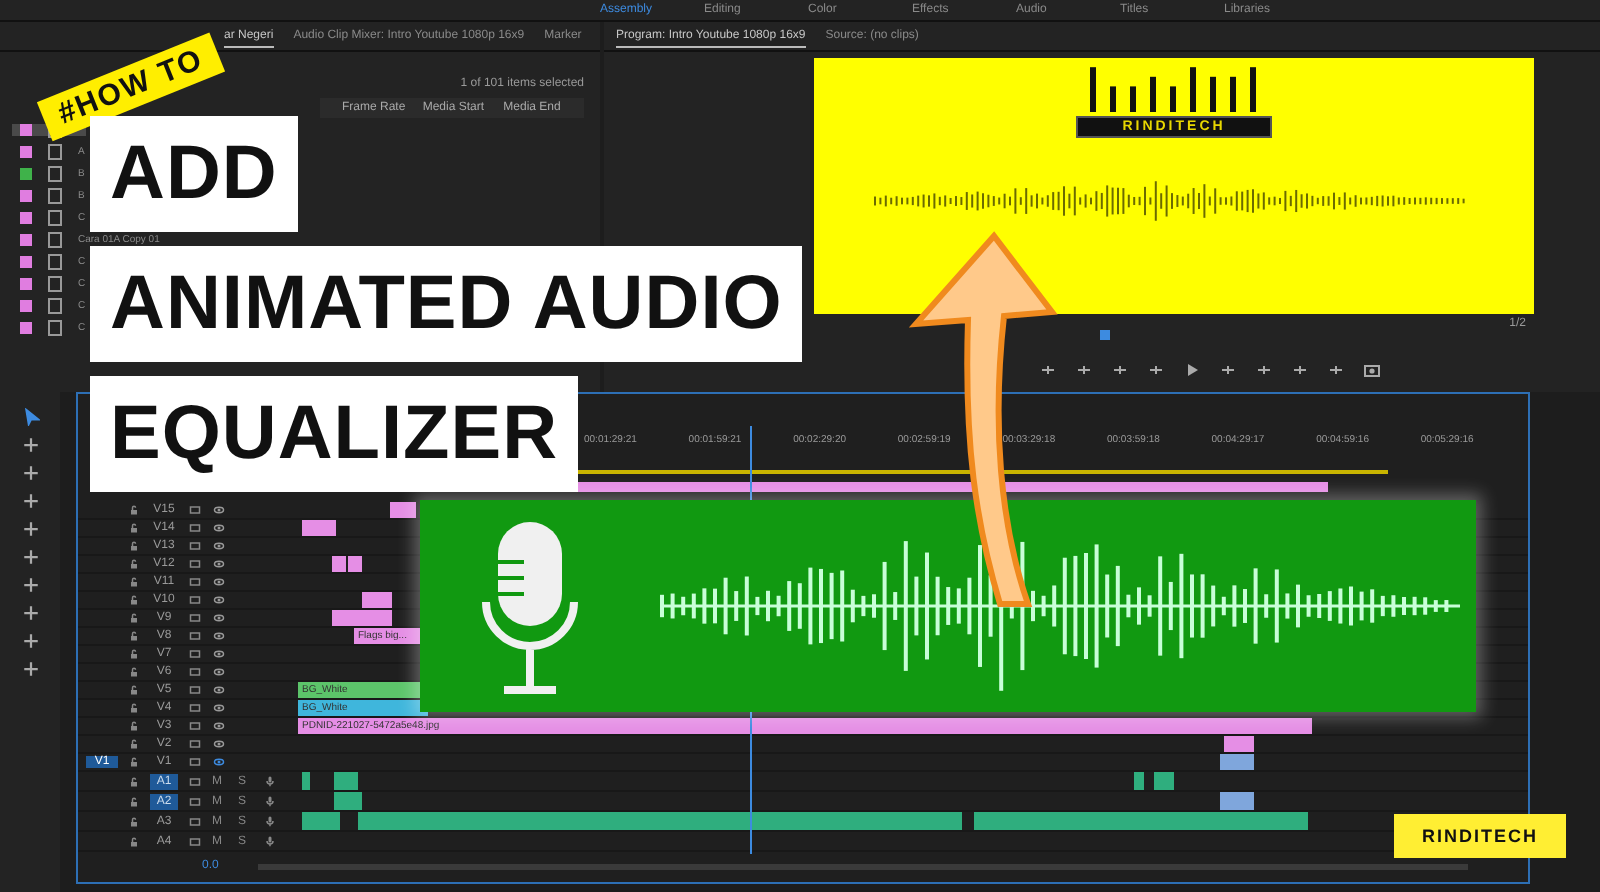 The image size is (1600, 892). Describe the element at coordinates (1192, 370) in the screenshot. I see `play-icon` at that location.